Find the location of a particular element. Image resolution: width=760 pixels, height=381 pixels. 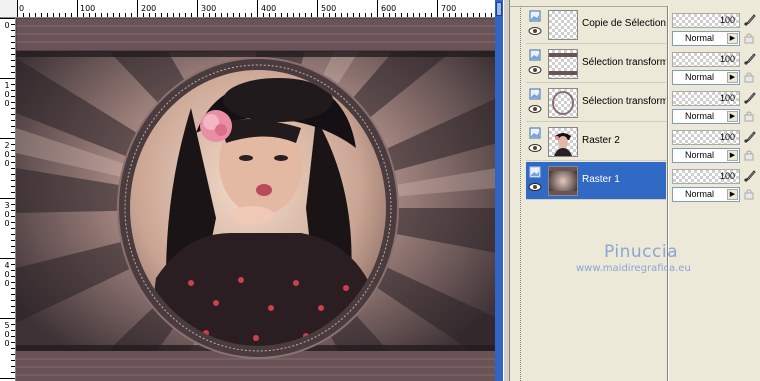

vertical-ruler: 0 1 0 0 2 0 0 3 0 0 4 0 0 5 0 0 is located at coordinates (8, 199).